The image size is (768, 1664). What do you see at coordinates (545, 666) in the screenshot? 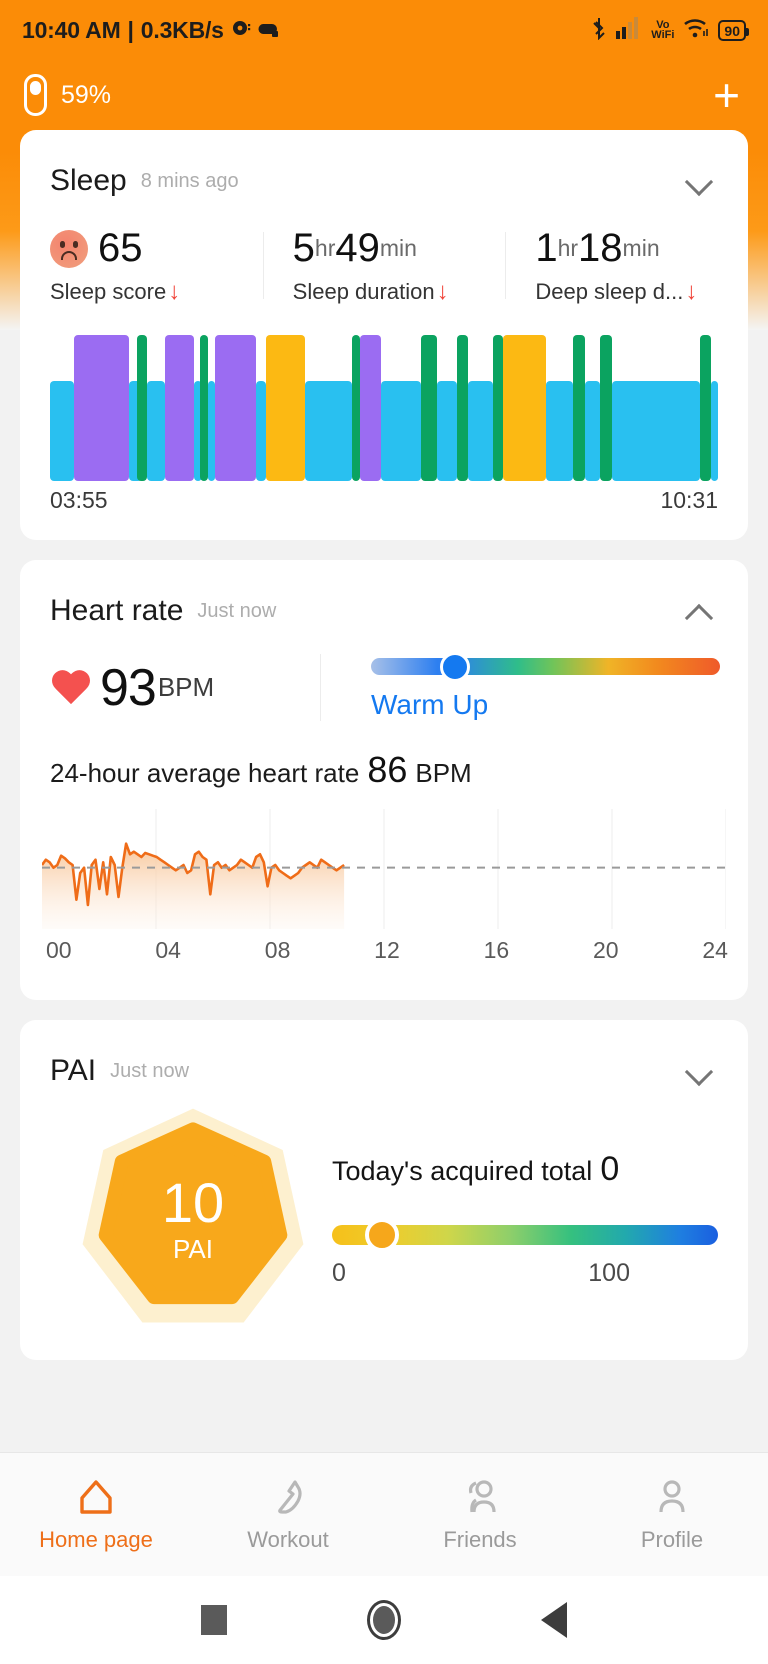
I see `heart-rate-zone-slider` at bounding box center [545, 666].